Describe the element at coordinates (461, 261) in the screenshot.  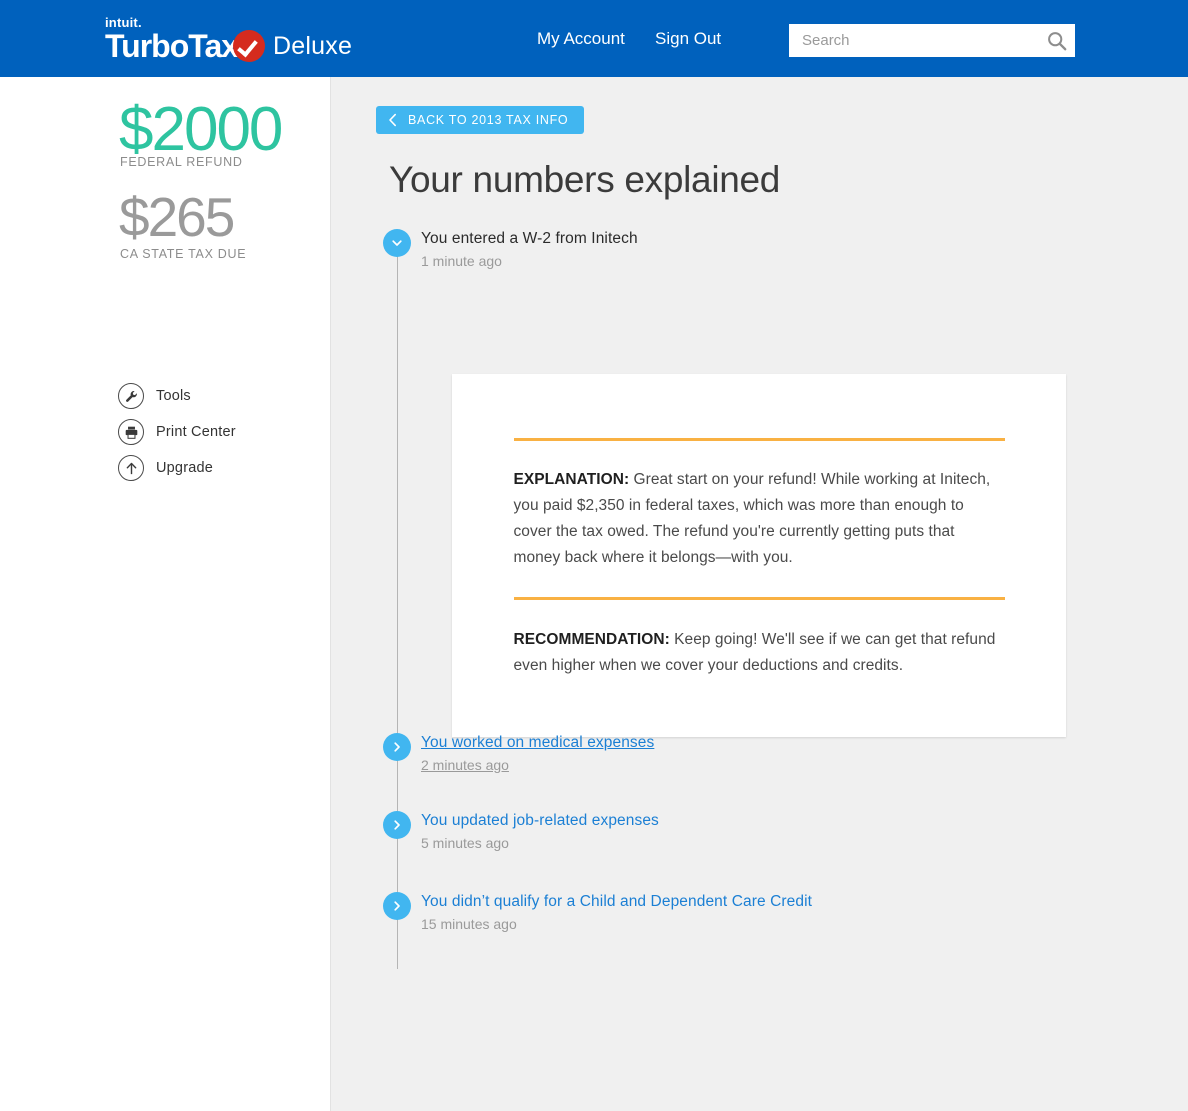
I see `timeline-item-time: 1 minute ago` at that location.